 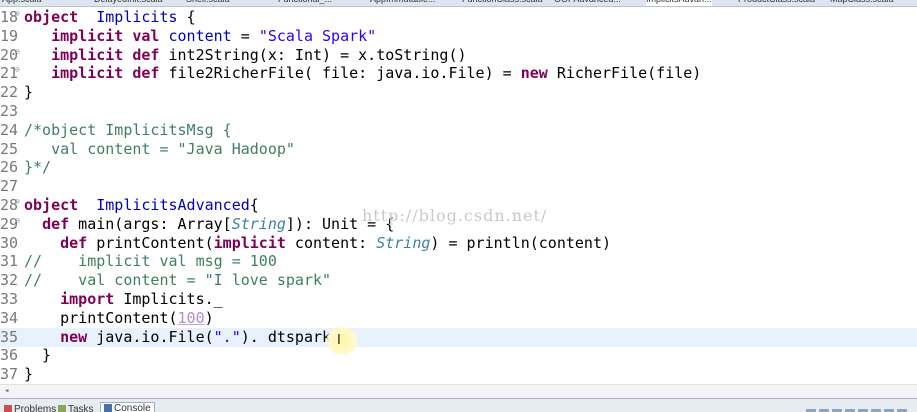 What do you see at coordinates (150, 336) in the screenshot?
I see `token-plain: java.io.File(` at bounding box center [150, 336].